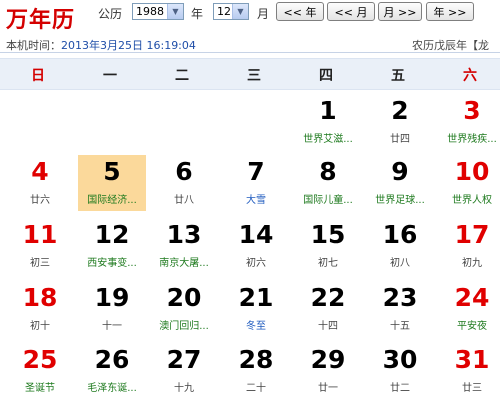 The image size is (500, 405). What do you see at coordinates (40, 171) in the screenshot?
I see `day-number: 4` at bounding box center [40, 171].